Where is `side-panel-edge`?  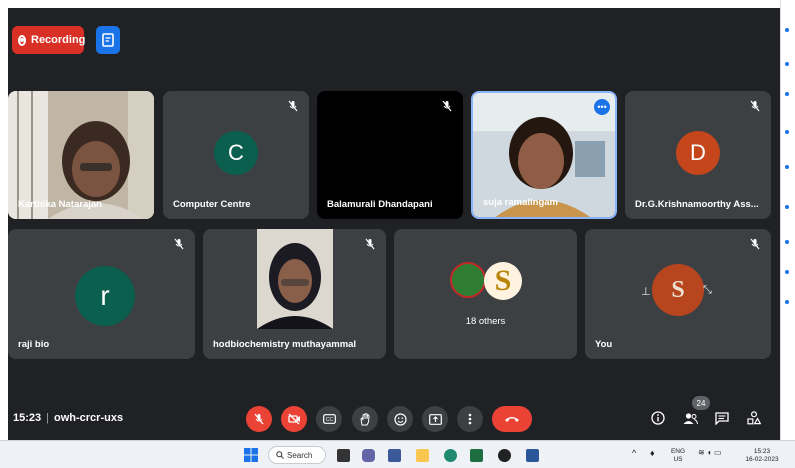 side-panel-edge is located at coordinates (787, 220).